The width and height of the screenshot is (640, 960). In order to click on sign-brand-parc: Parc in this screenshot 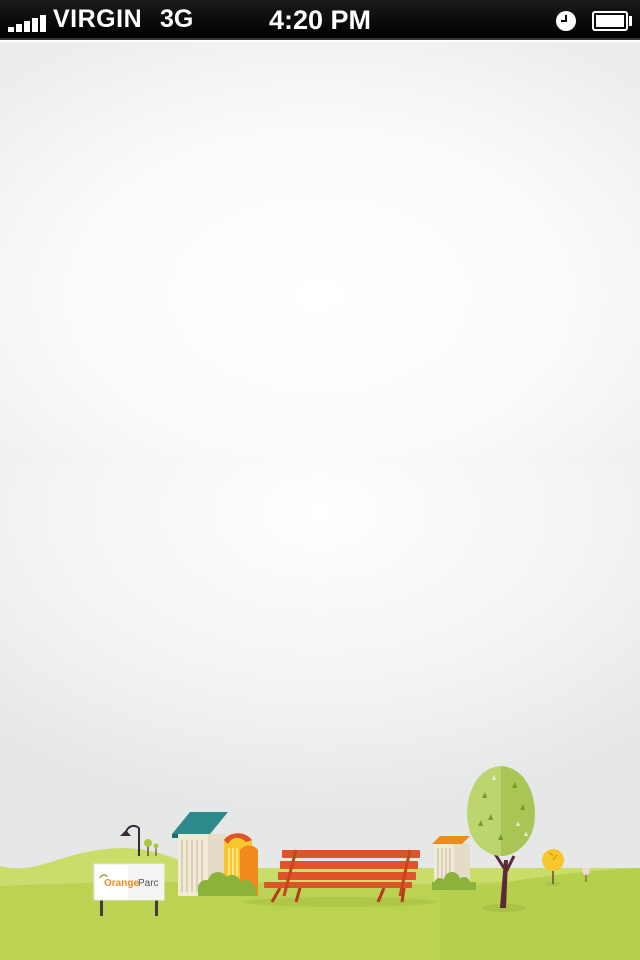, I will do `click(148, 883)`.